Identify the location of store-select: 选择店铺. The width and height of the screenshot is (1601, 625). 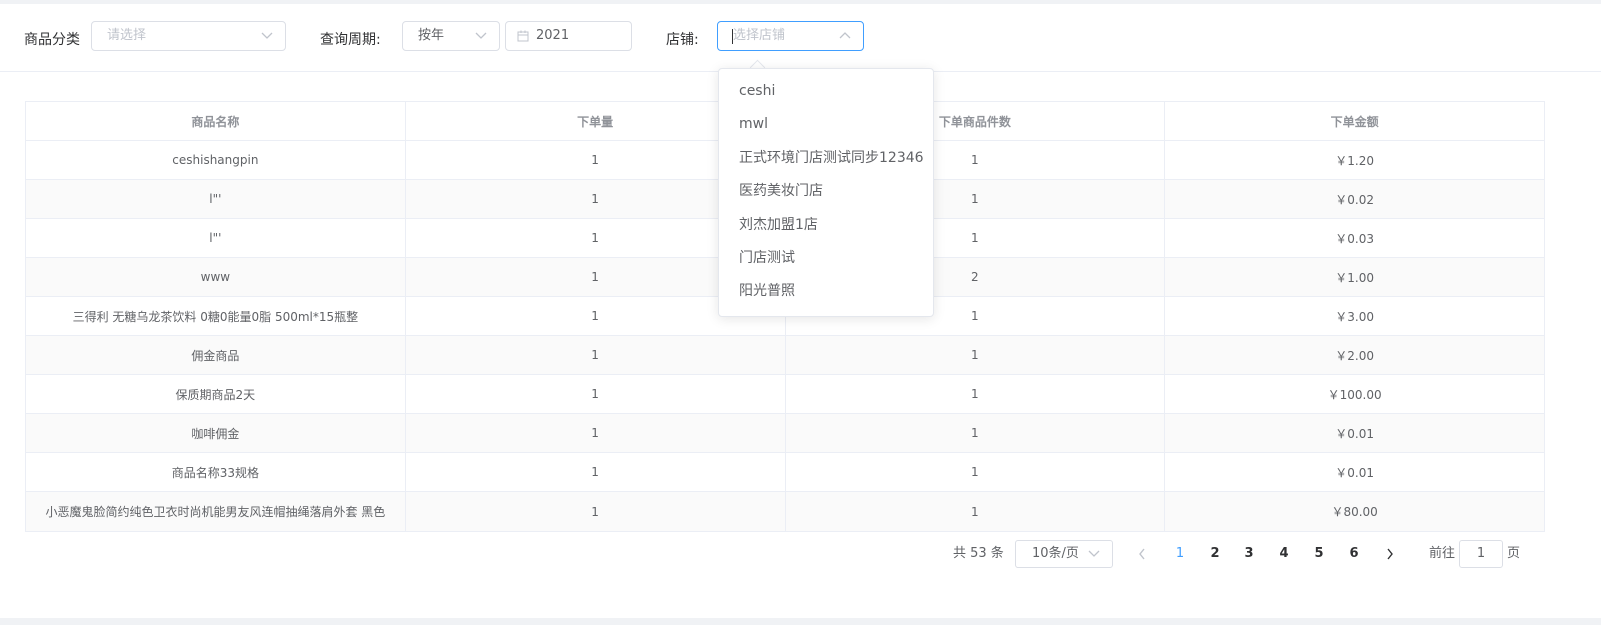
(790, 36).